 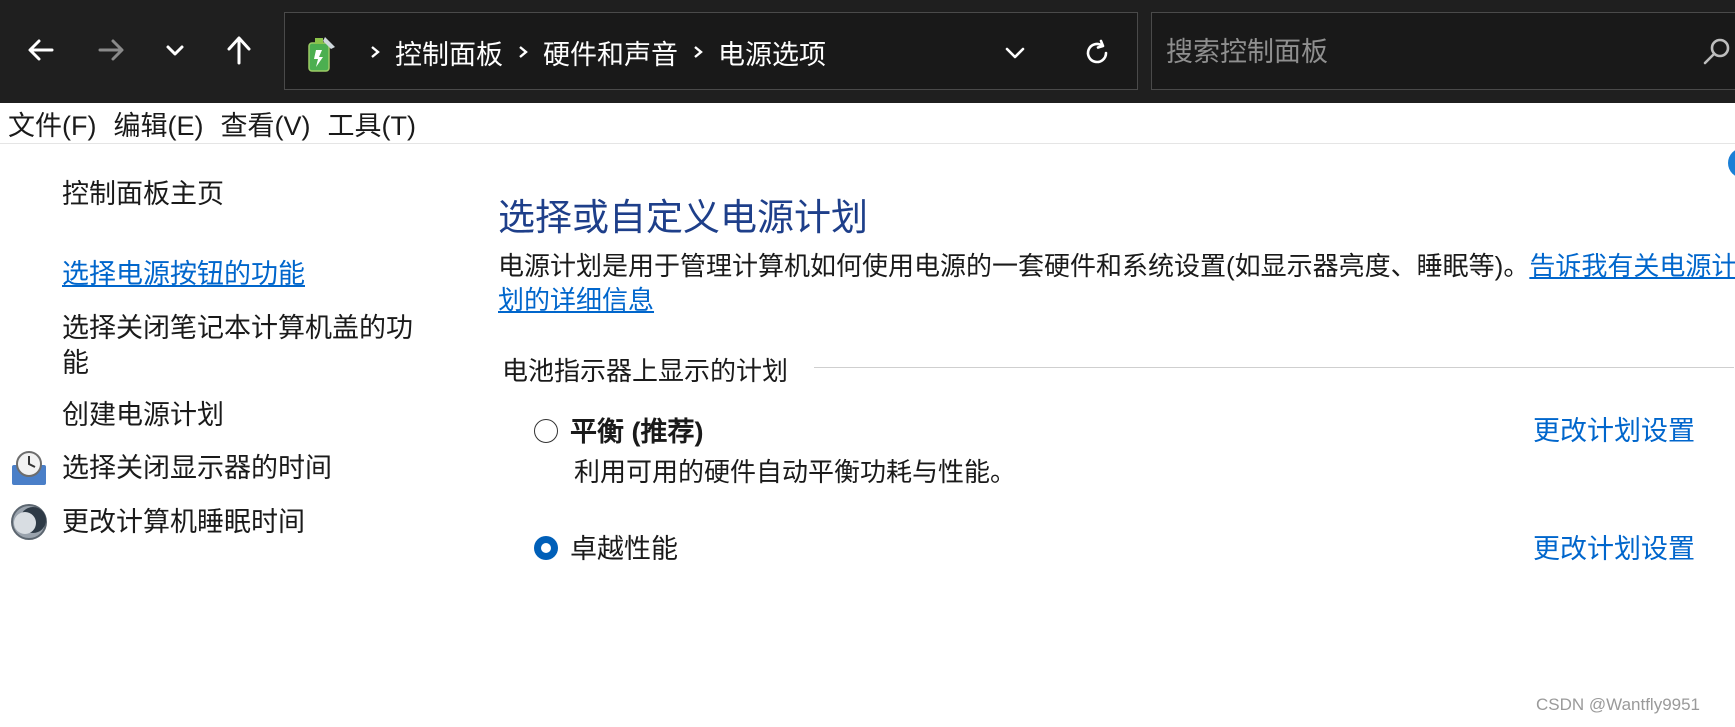 What do you see at coordinates (652, 369) in the screenshot?
I see `battery-meter-plans-label: 电池指示器上显示的计划` at bounding box center [652, 369].